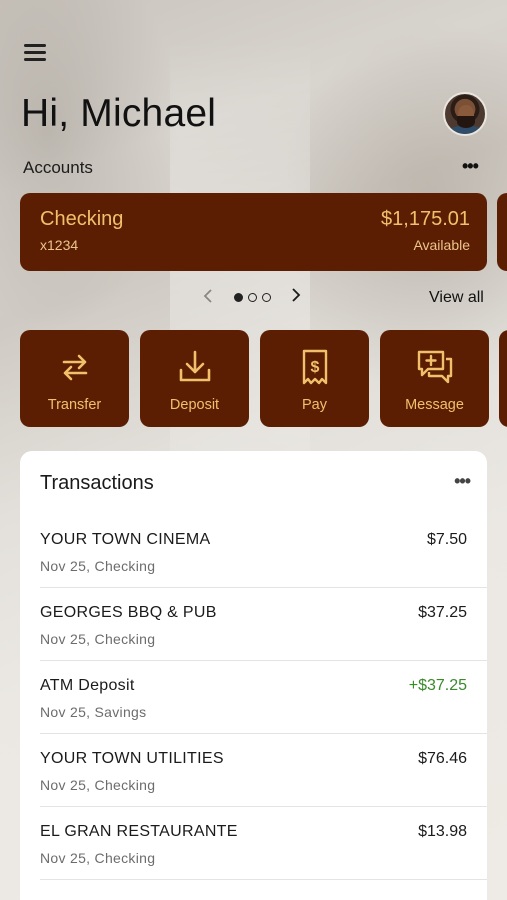 This screenshot has width=507, height=900. Describe the element at coordinates (503, 378) in the screenshot. I see `next-action-peek` at that location.